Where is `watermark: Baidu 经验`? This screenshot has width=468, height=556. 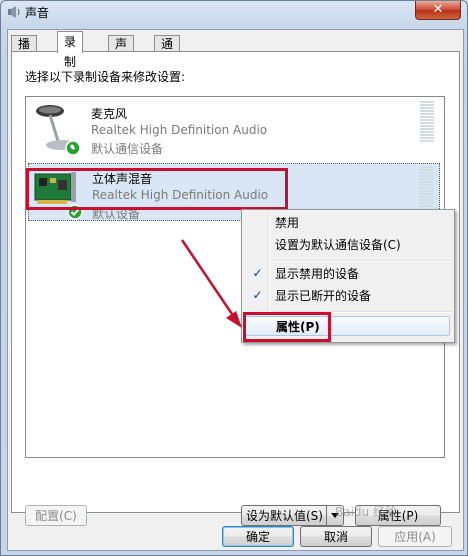
watermark: Baidu 经验 is located at coordinates (366, 512).